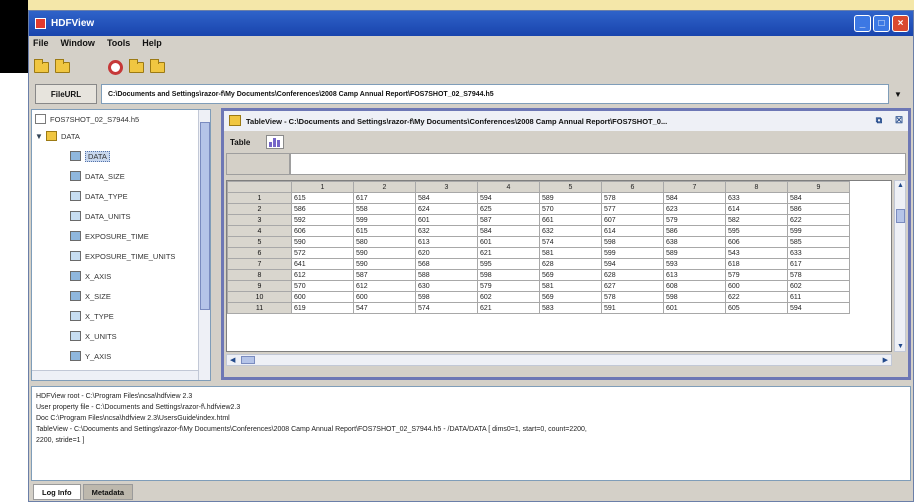  Describe the element at coordinates (756, 187) in the screenshot. I see `column-header: 8` at that location.